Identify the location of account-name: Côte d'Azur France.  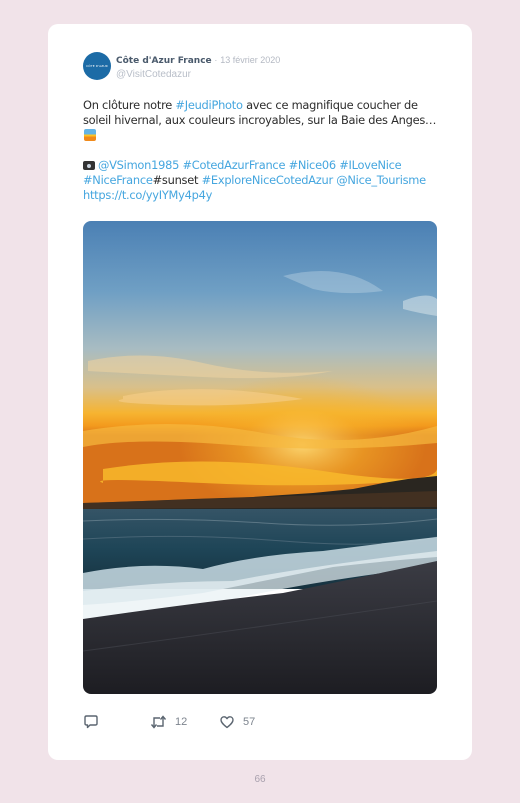
(164, 61).